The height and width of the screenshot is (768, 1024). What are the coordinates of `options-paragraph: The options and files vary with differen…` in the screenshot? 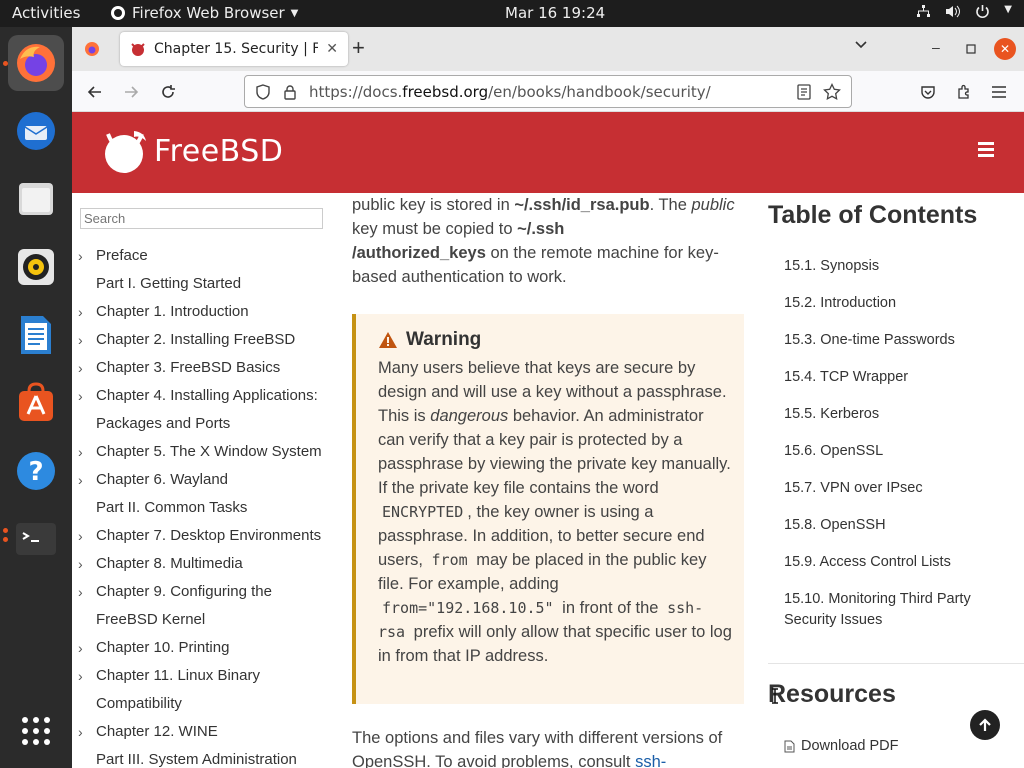 It's located at (550, 747).